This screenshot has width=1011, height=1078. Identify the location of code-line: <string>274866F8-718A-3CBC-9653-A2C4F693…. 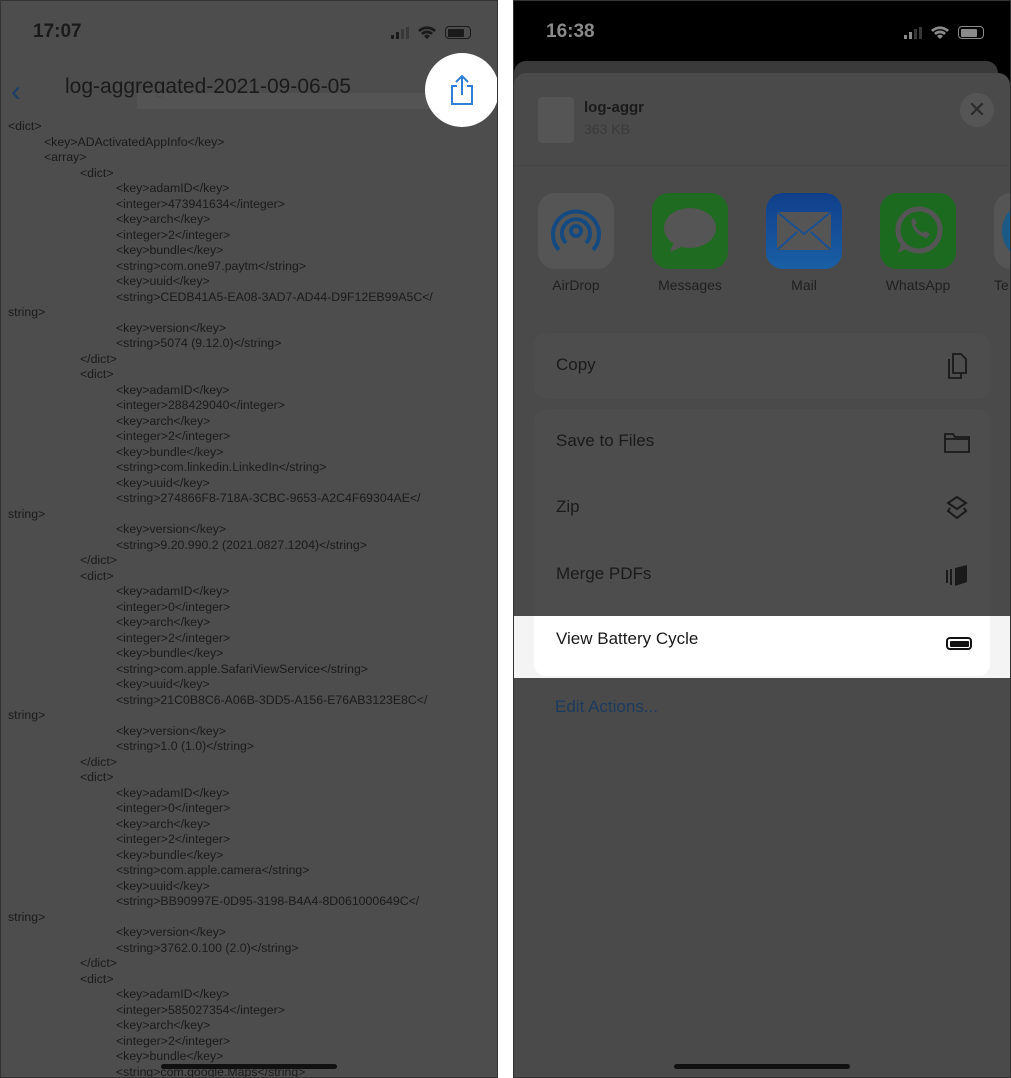
(268, 498).